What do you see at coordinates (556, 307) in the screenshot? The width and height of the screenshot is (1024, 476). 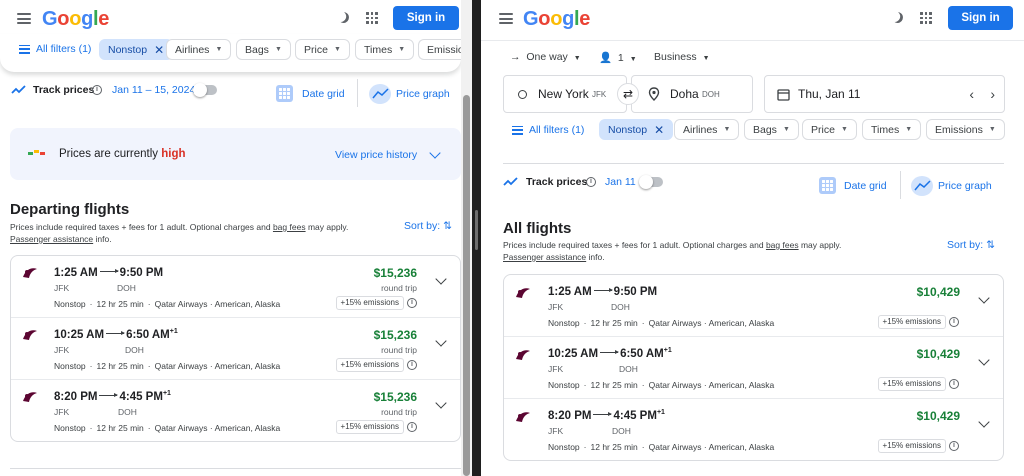 I see `origin-code: JFK` at bounding box center [556, 307].